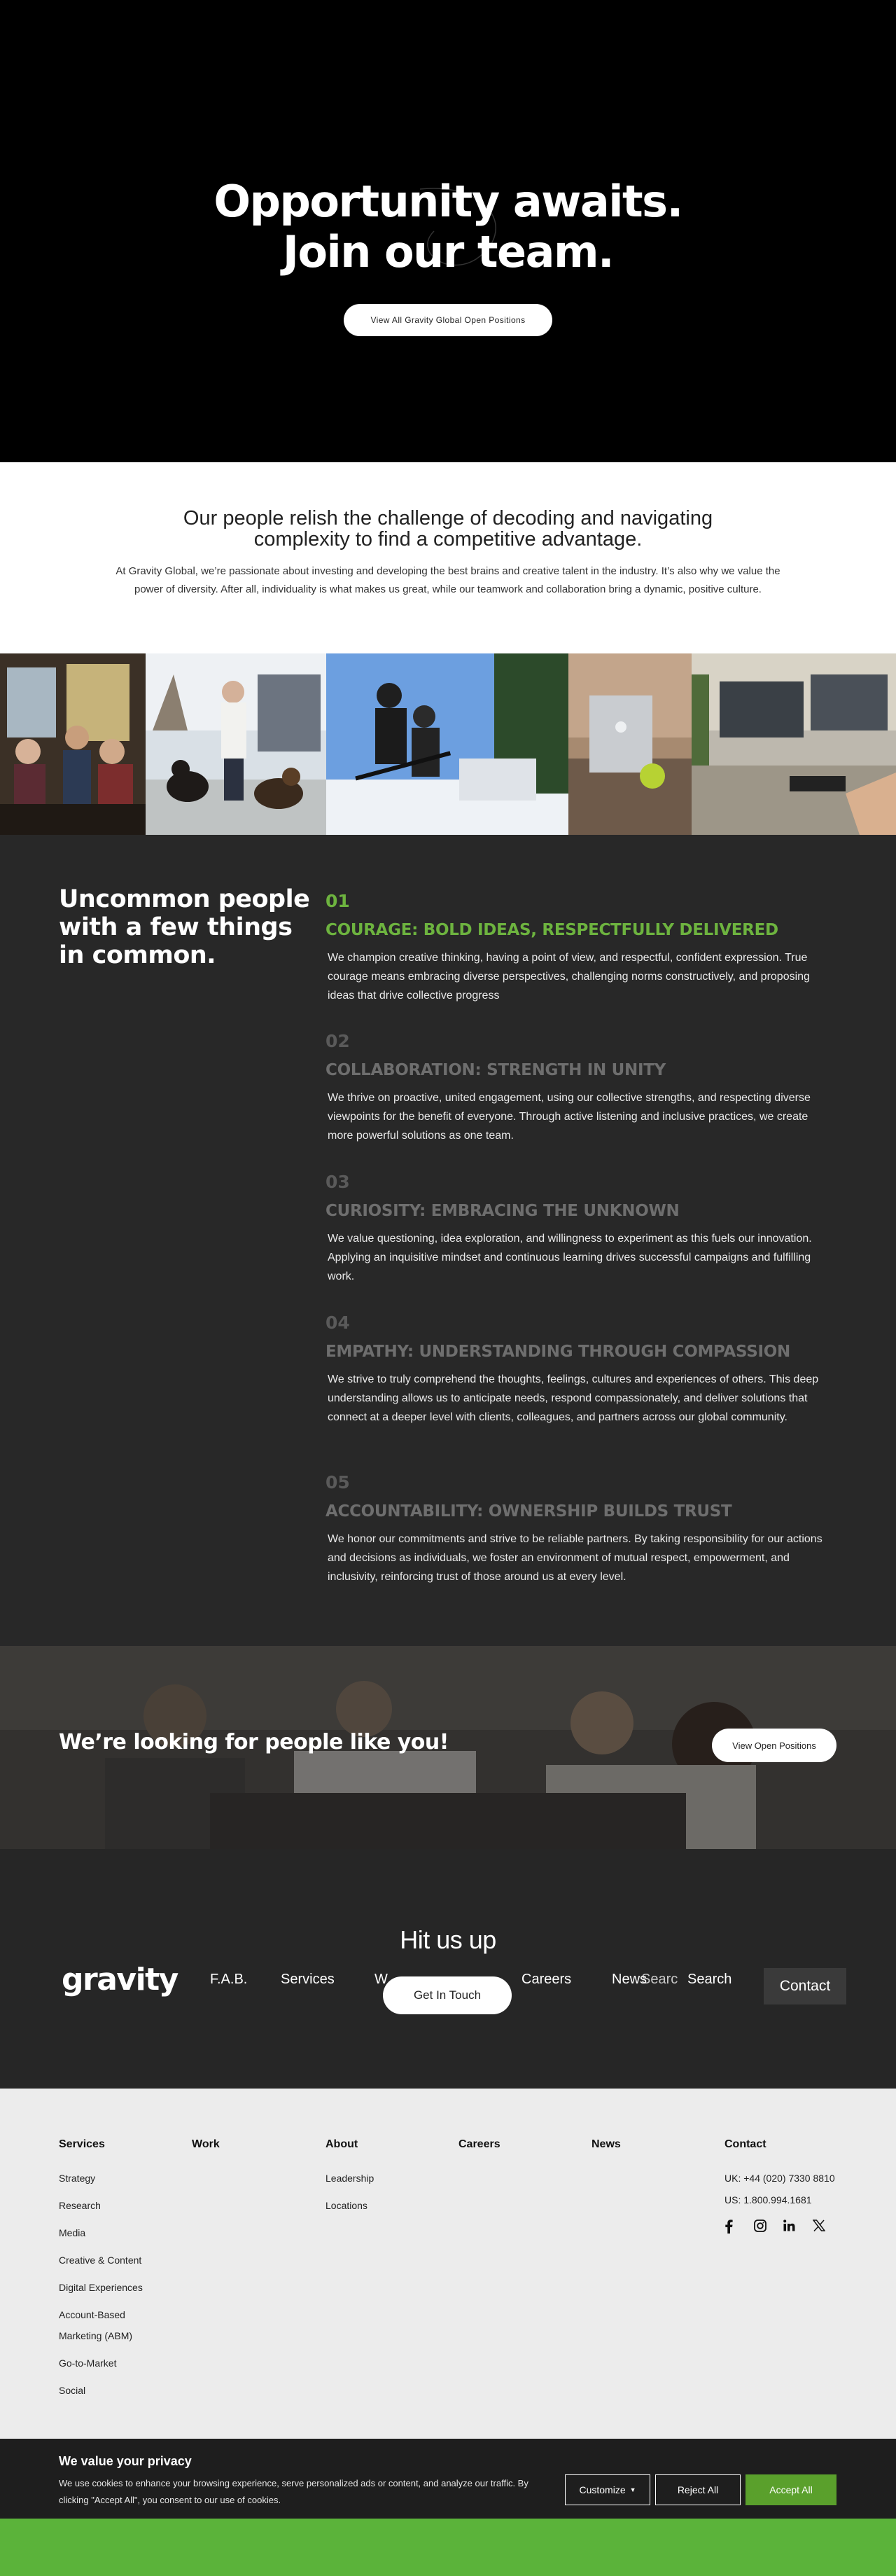  What do you see at coordinates (120, 1979) in the screenshot?
I see `gravity-logo: gravity` at bounding box center [120, 1979].